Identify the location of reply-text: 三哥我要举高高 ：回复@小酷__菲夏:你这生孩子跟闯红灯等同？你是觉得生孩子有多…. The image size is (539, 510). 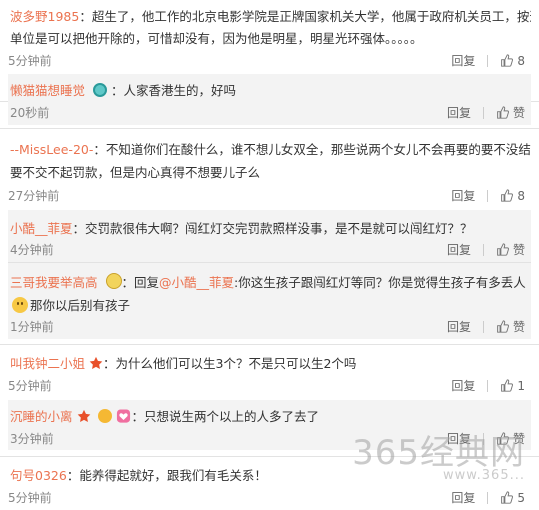
(268, 281).